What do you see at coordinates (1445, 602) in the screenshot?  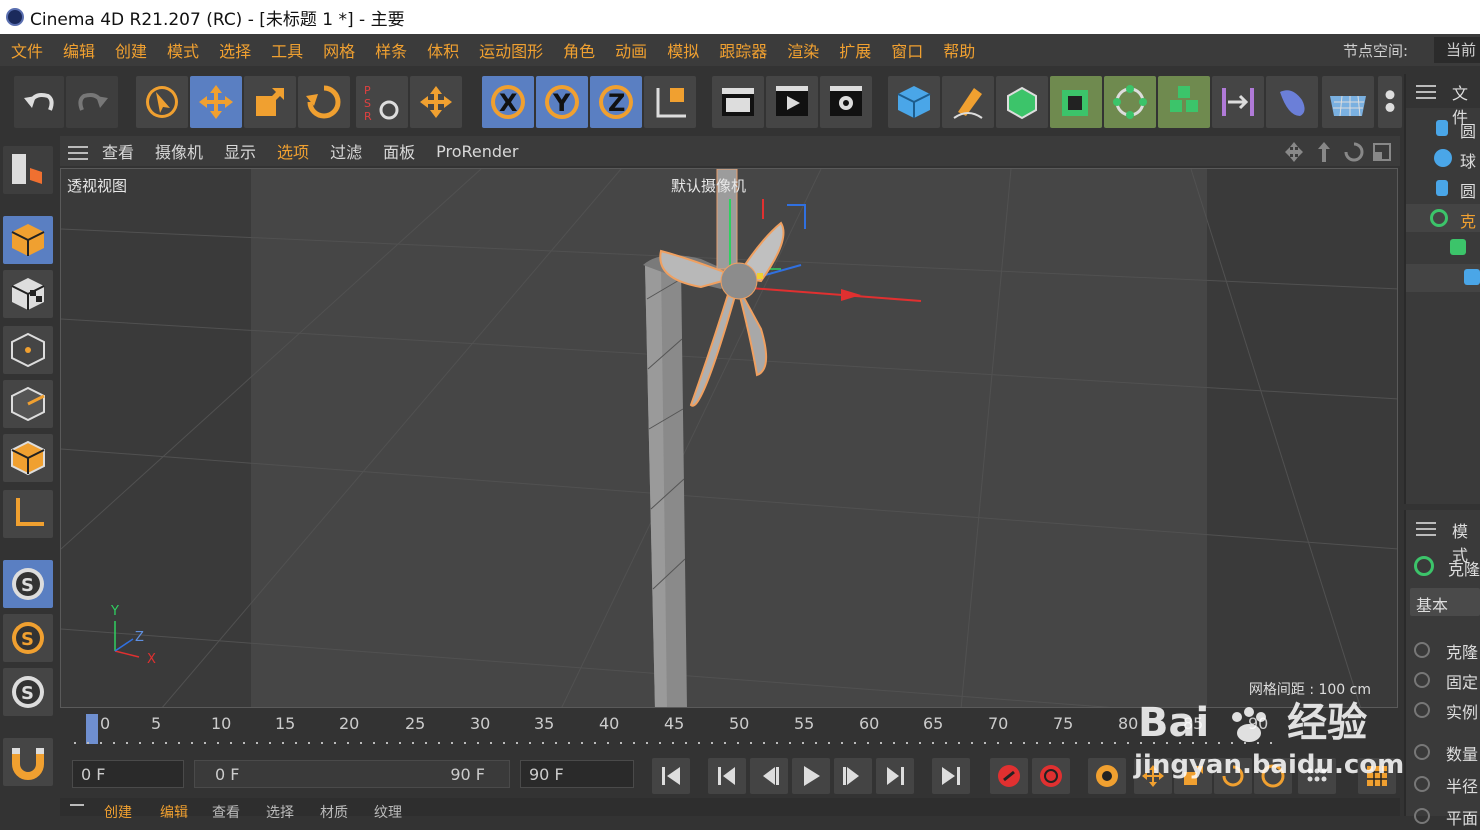 I see `tab-basic: 基本` at bounding box center [1445, 602].